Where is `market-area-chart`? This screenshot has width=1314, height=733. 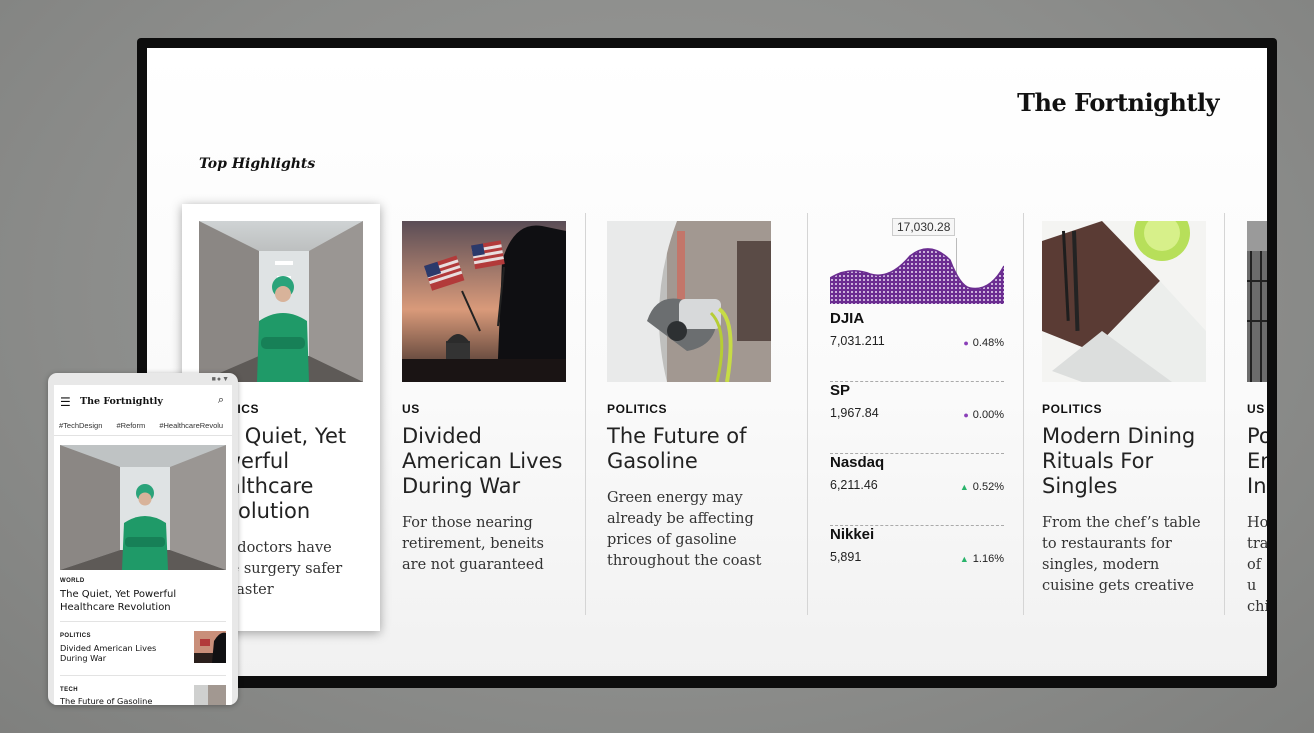 market-area-chart is located at coordinates (917, 276).